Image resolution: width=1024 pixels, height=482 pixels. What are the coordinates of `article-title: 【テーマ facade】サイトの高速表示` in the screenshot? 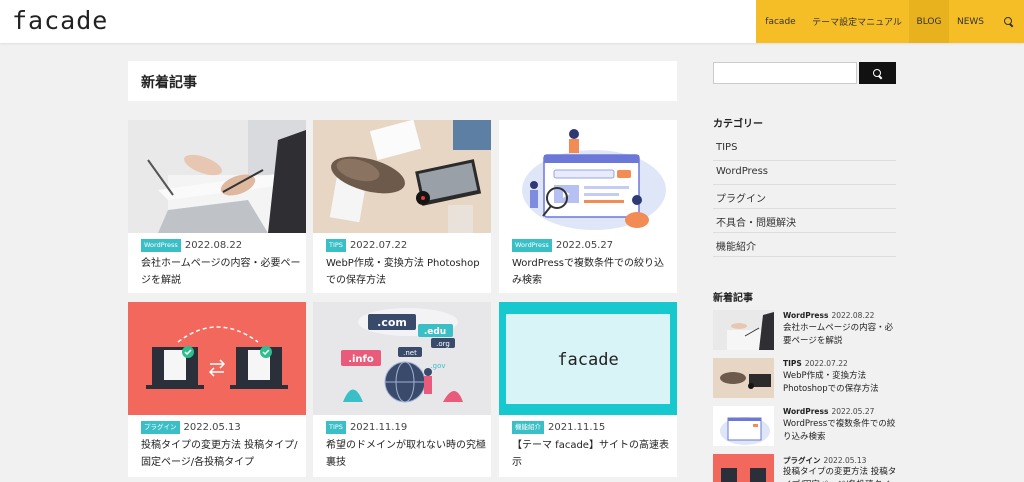 It's located at (592, 454).